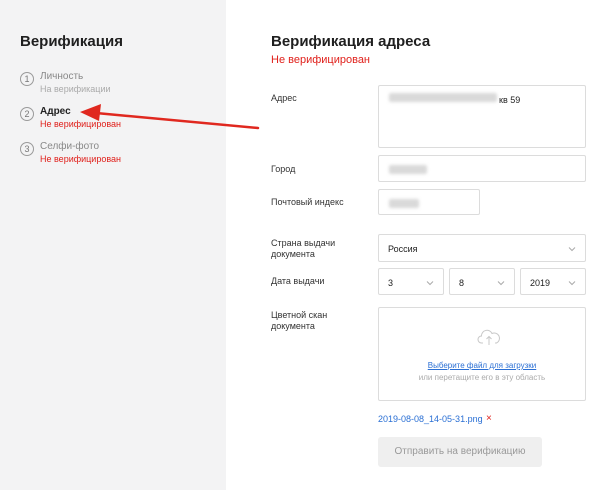 The height and width of the screenshot is (490, 600). Describe the element at coordinates (482, 281) in the screenshot. I see `issue-month-select: 8` at that location.